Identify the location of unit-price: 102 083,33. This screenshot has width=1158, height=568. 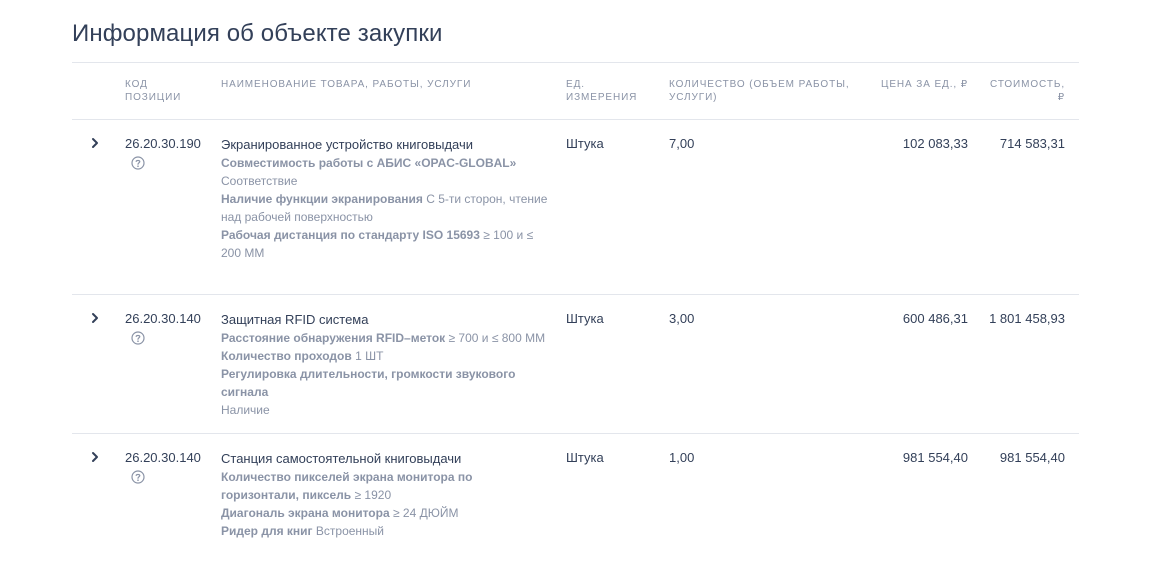
(935, 143).